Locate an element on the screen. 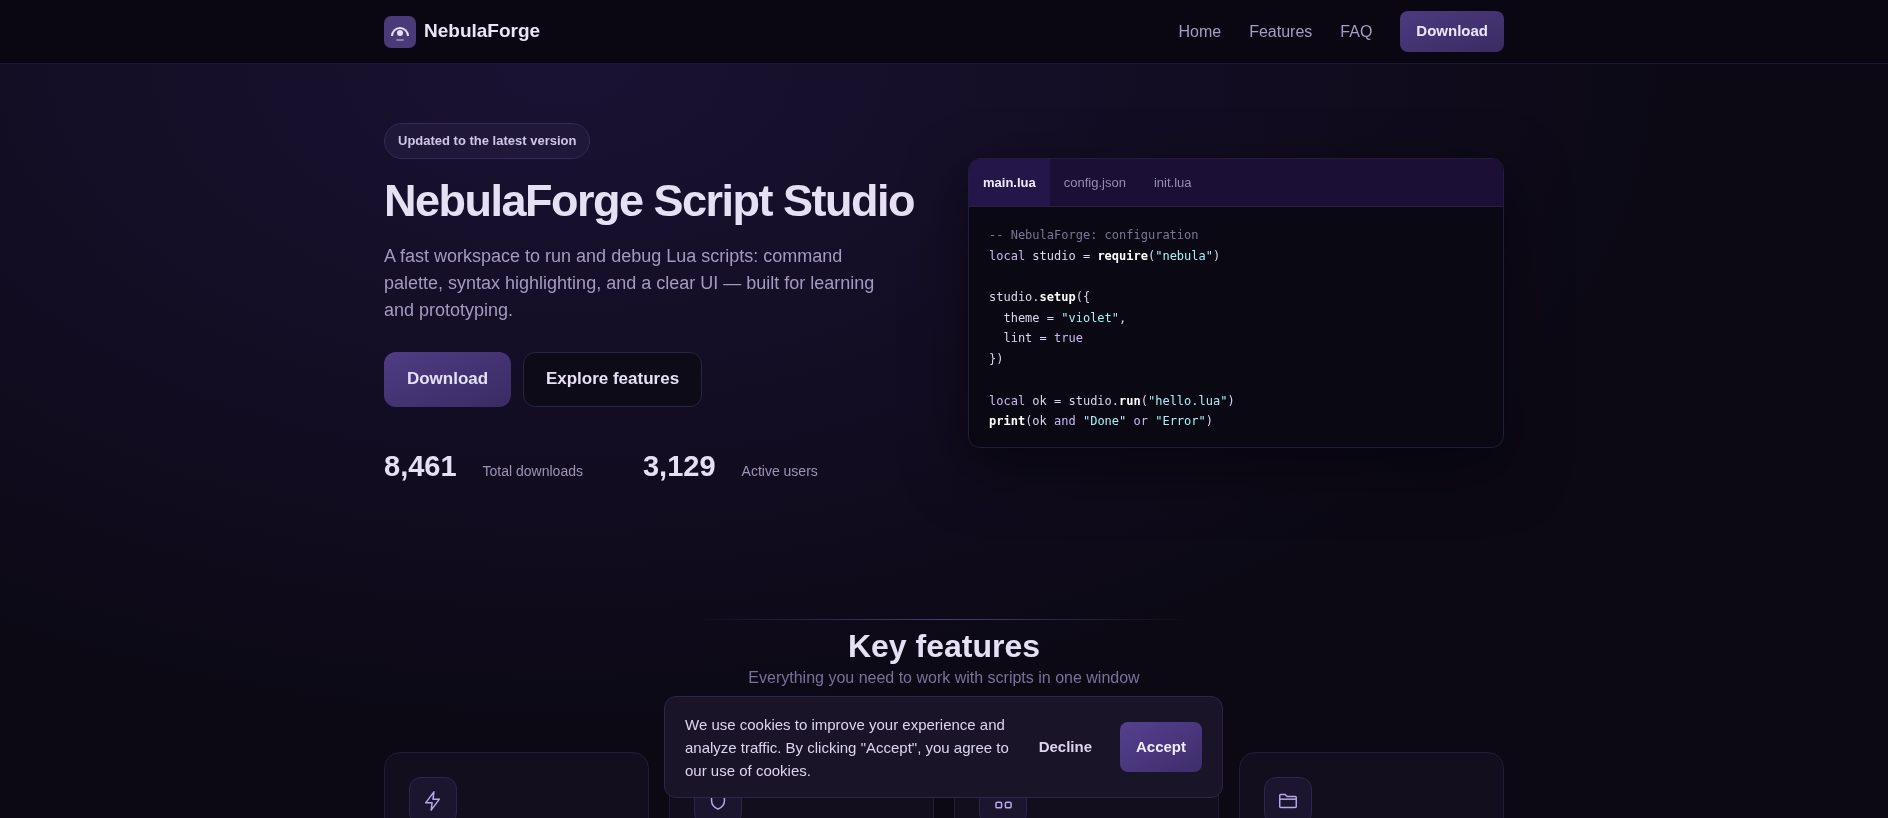 Image resolution: width=1888 pixels, height=818 pixels. stat-label: Total downloads is located at coordinates (532, 471).